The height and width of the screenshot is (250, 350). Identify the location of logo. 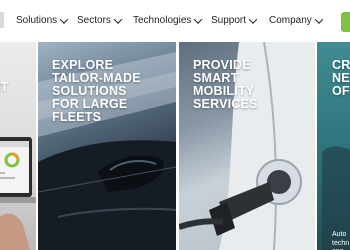
(2, 20).